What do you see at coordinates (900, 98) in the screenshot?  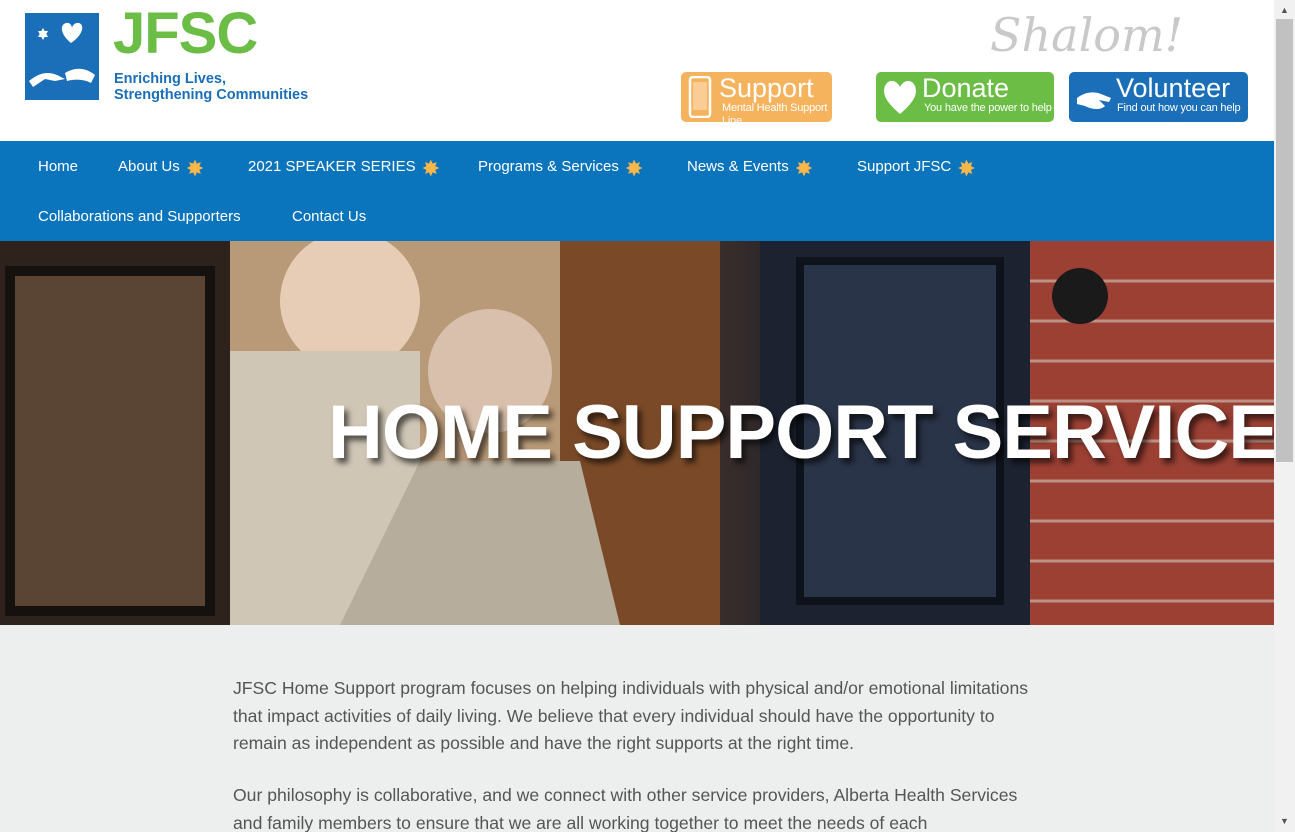 I see `heart-icon` at bounding box center [900, 98].